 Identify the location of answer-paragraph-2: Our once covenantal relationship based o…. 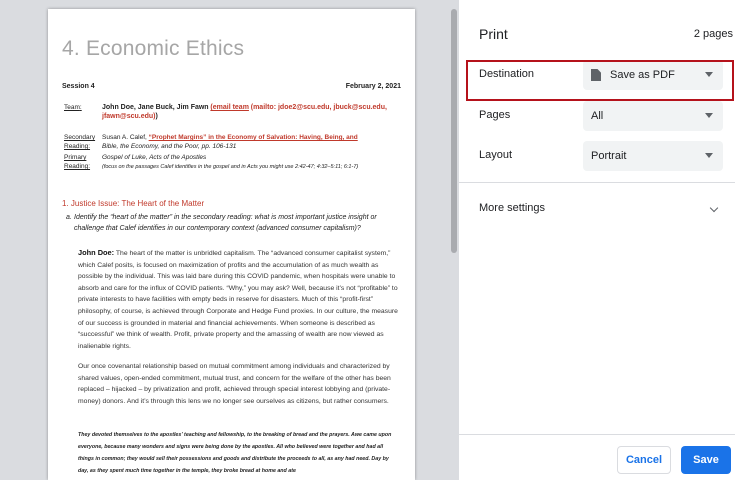
(234, 384).